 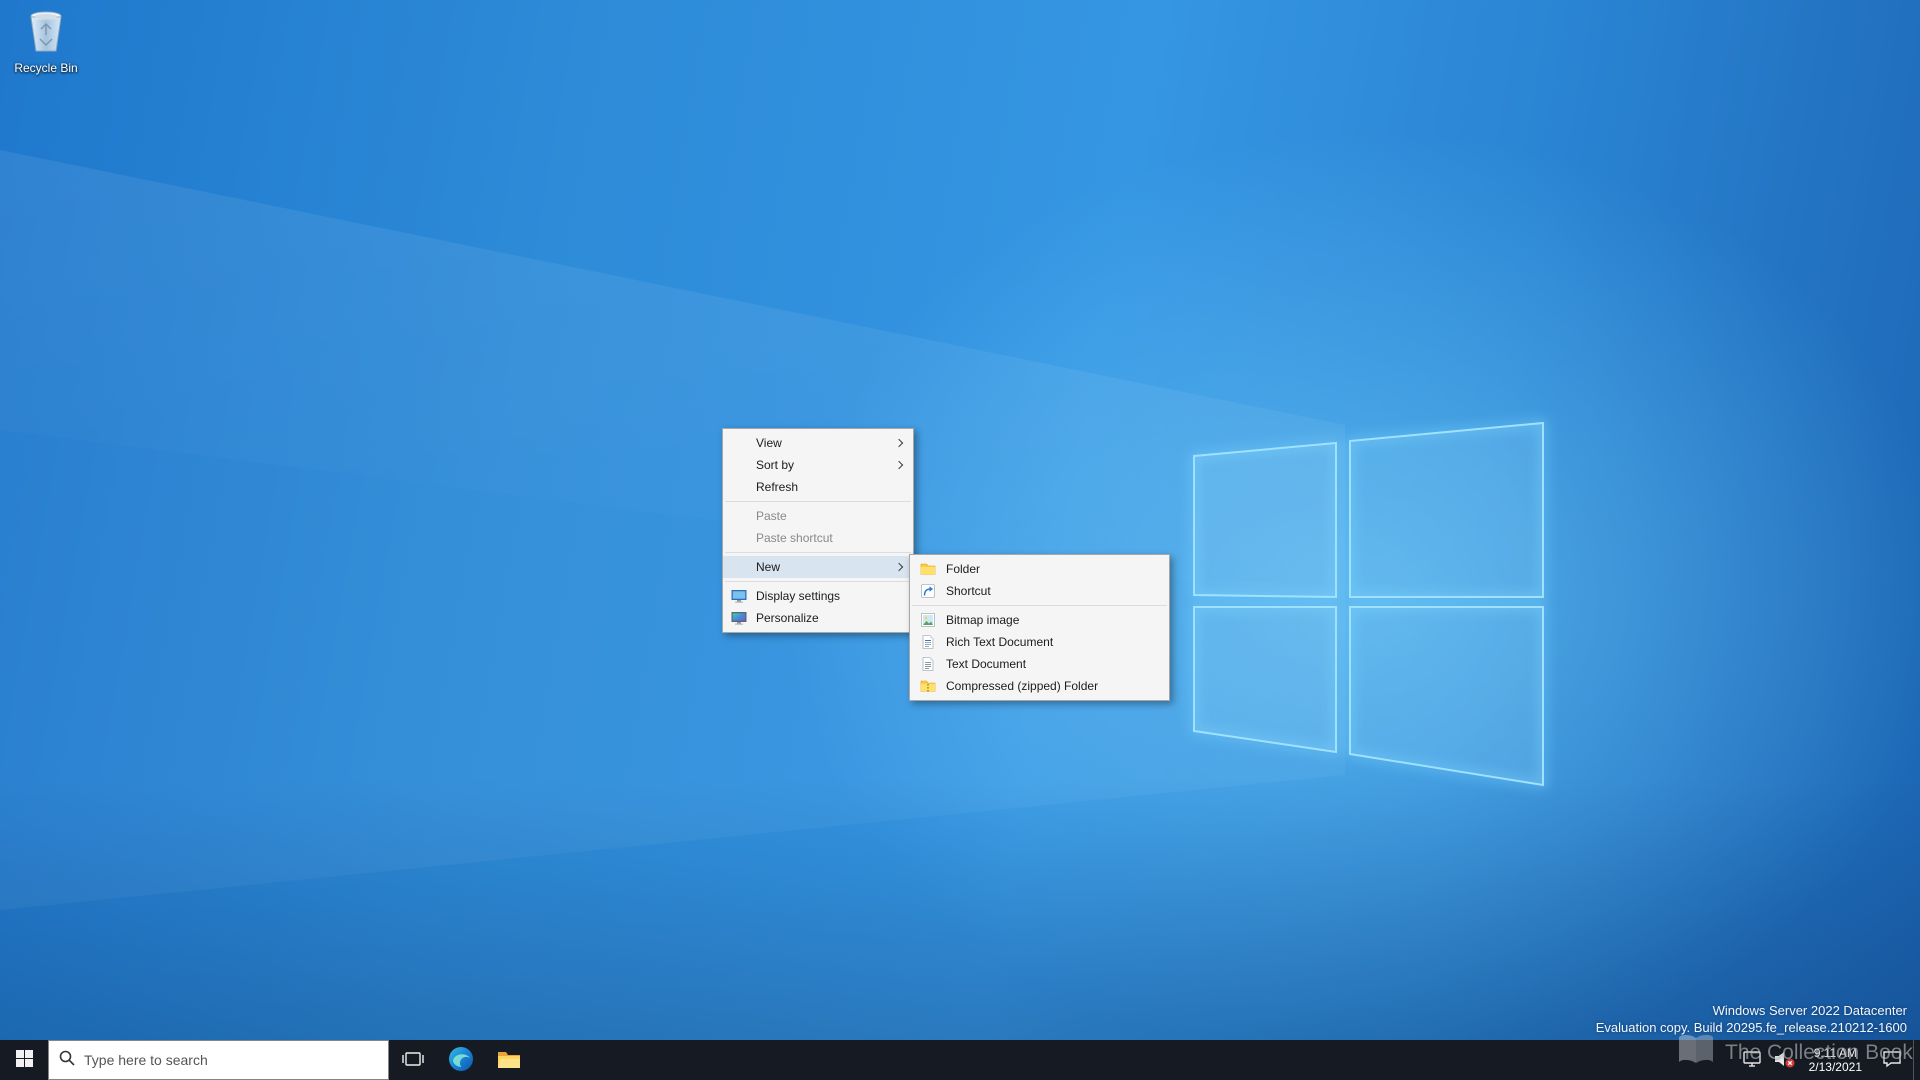 I want to click on volume-tray-button, so click(x=1784, y=1060).